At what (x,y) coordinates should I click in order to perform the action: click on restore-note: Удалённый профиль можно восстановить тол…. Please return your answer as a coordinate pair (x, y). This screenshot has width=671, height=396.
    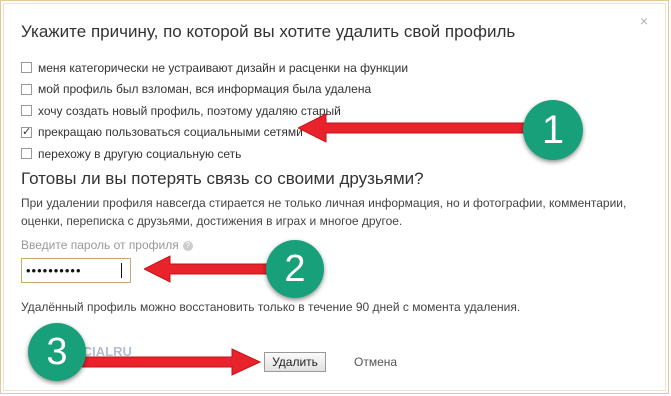
    Looking at the image, I should click on (271, 307).